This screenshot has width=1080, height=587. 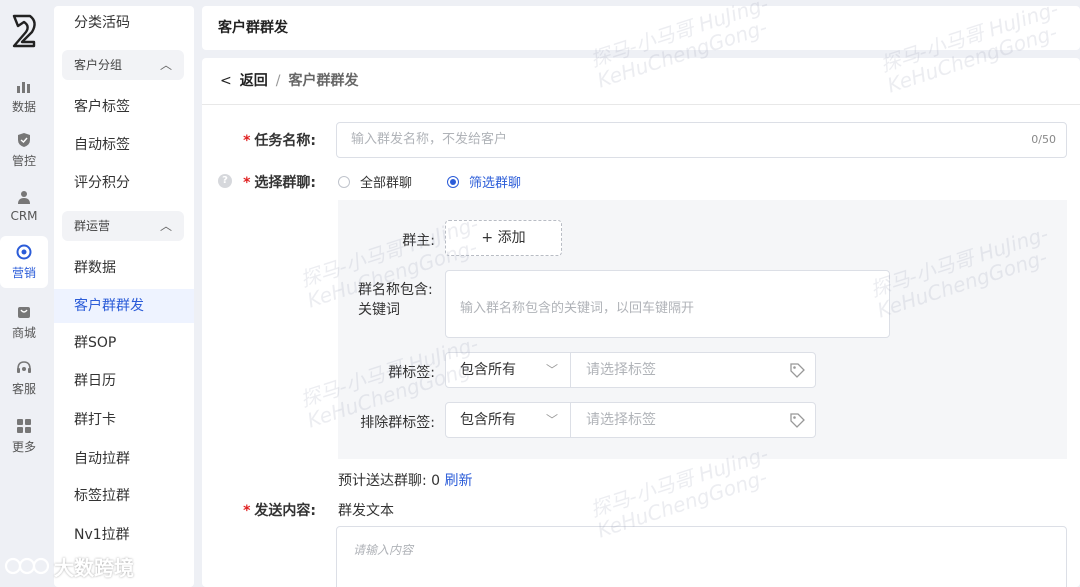 I want to click on grid-icon, so click(x=24, y=426).